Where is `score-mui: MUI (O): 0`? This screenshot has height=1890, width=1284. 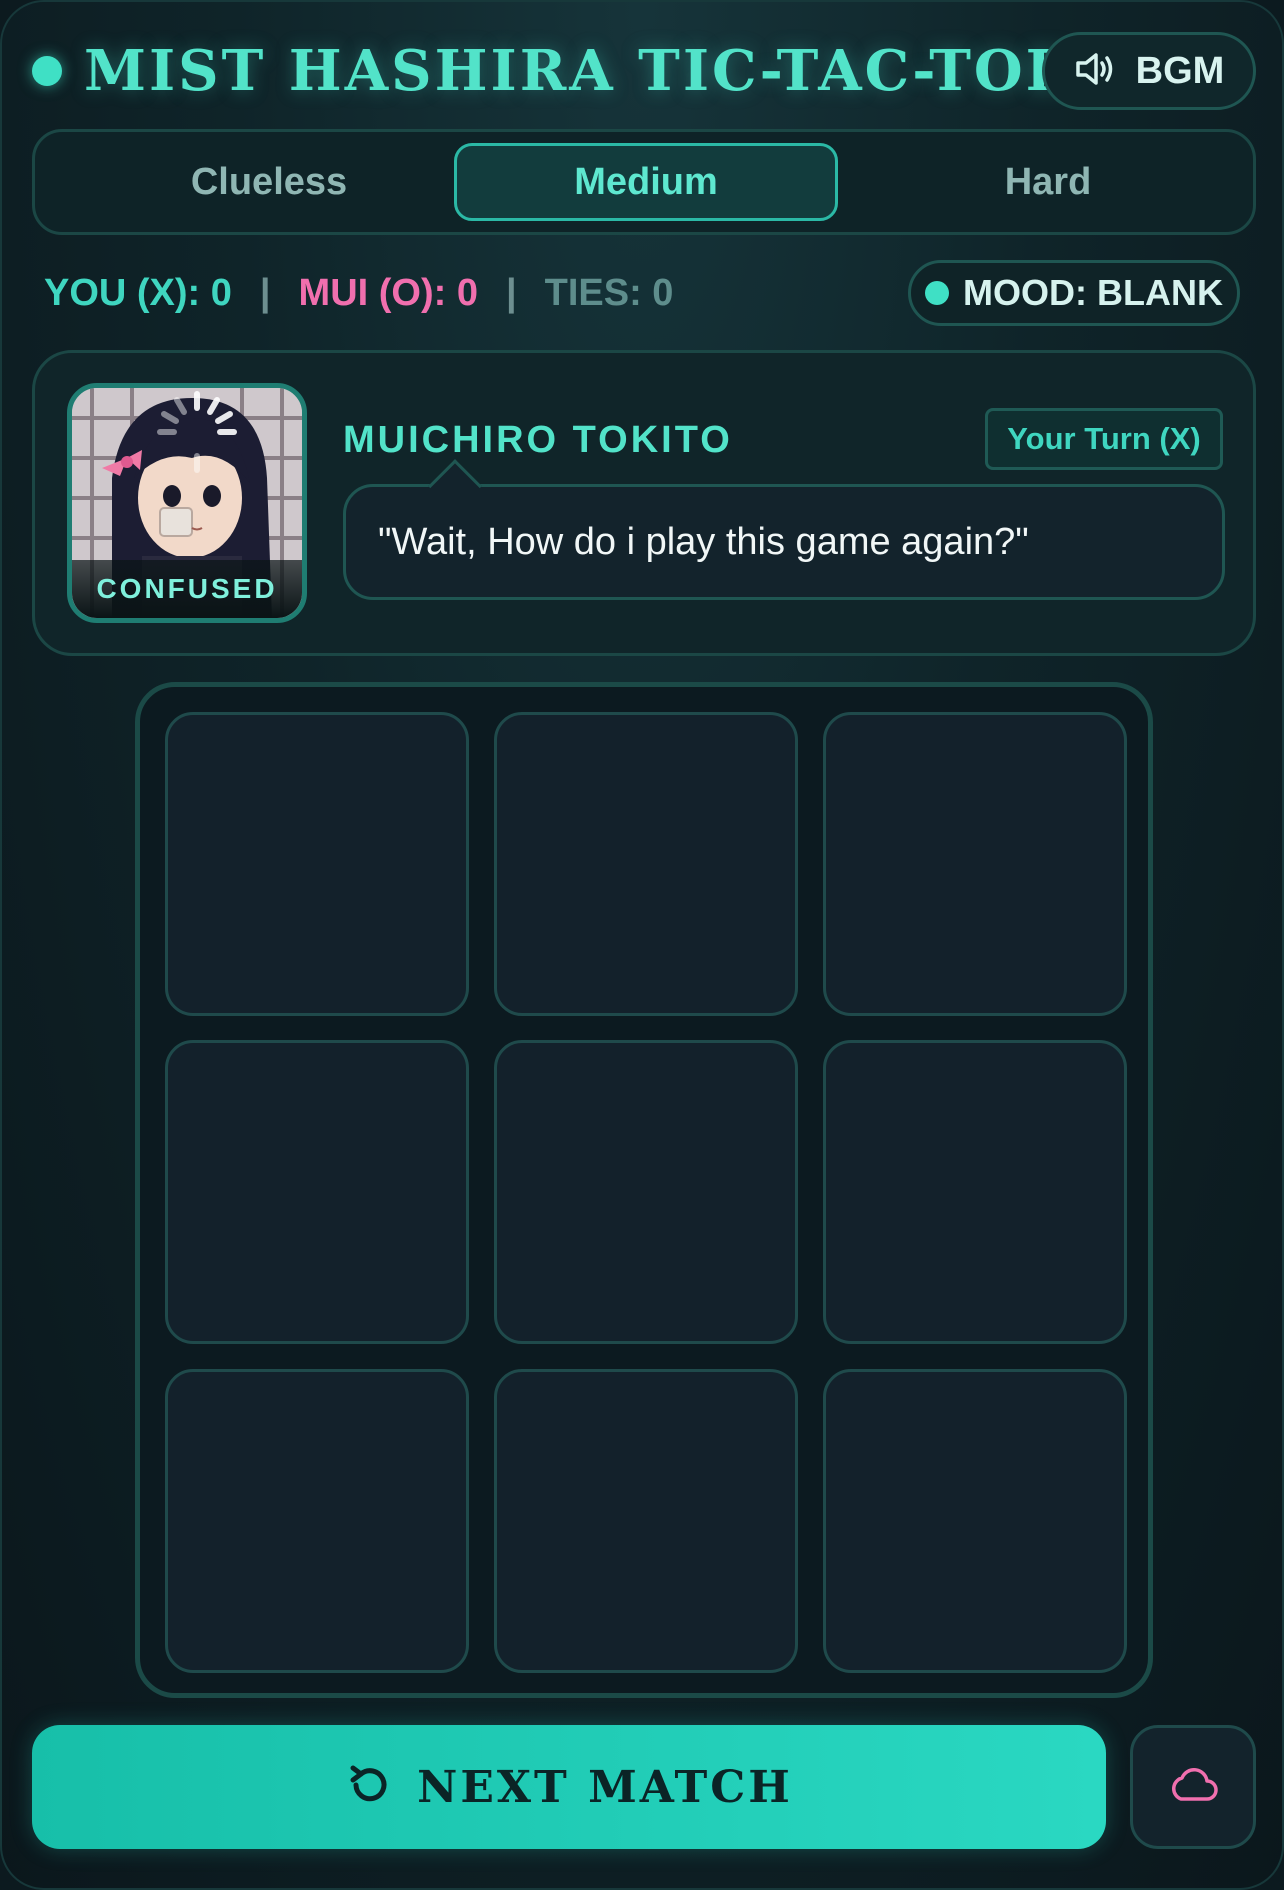
score-mui: MUI (O): 0 is located at coordinates (388, 292).